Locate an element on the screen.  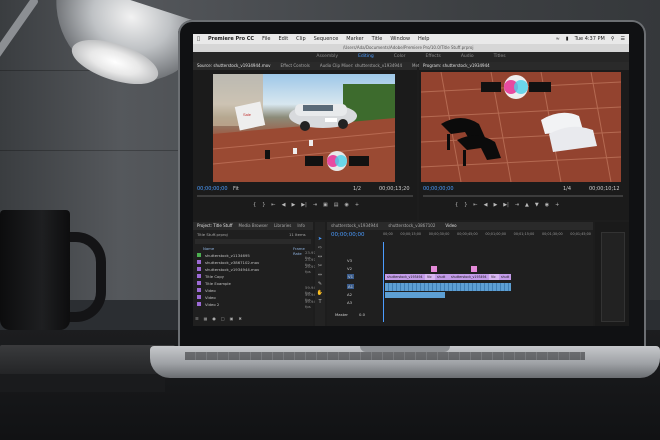
menu-help: Help is located at coordinates (423, 39).